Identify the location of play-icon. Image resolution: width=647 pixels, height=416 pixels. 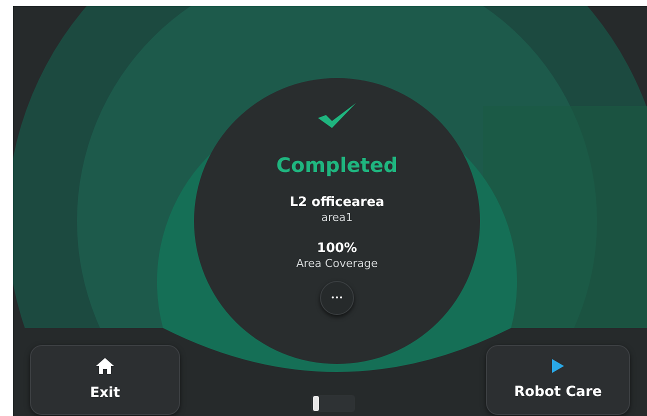
(558, 366).